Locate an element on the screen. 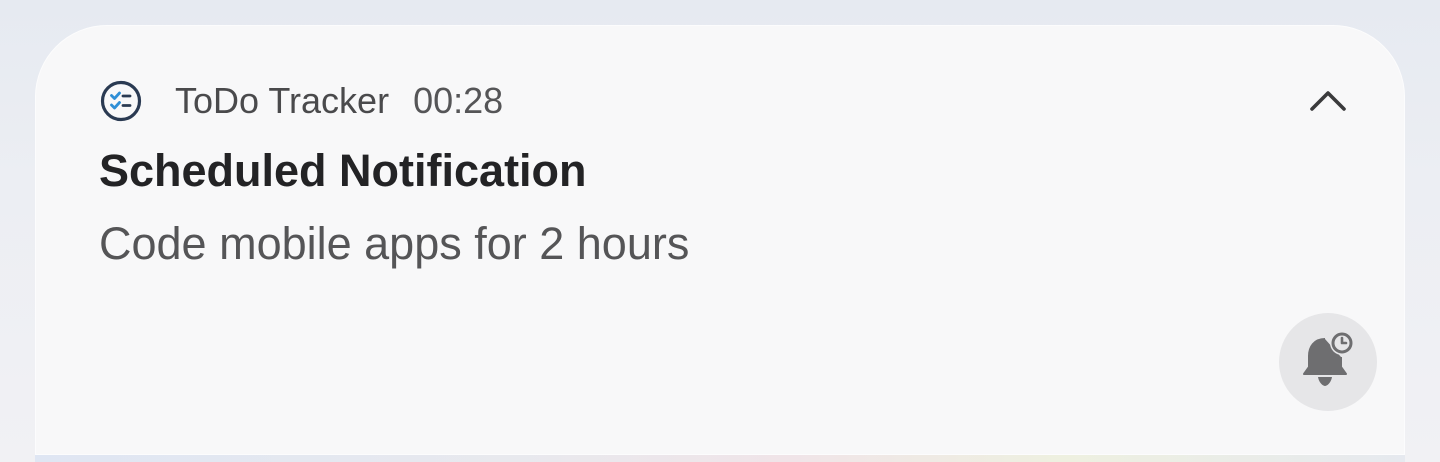  app-name: ToDo Tracker is located at coordinates (282, 100).